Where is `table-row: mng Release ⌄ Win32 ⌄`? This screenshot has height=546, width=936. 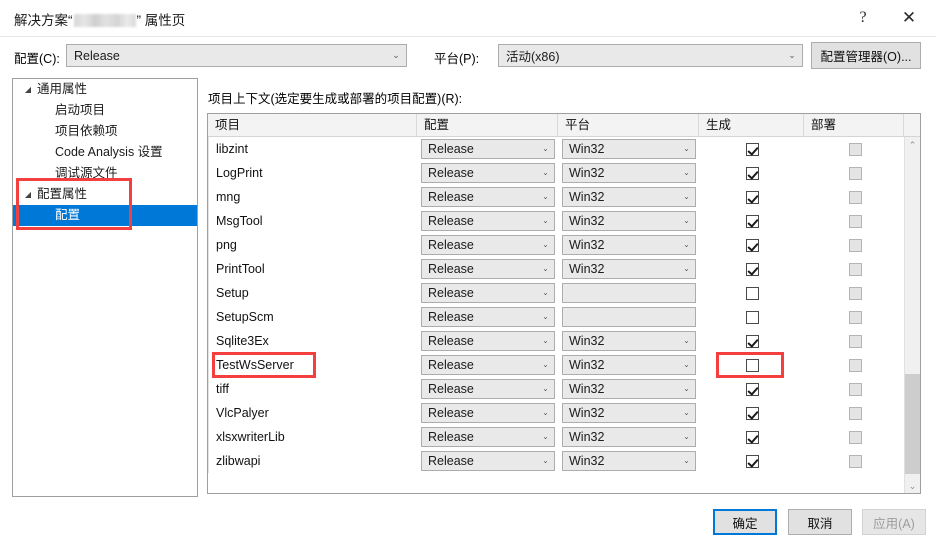
table-row: mng Release ⌄ Win32 ⌄ is located at coordinates (556, 197).